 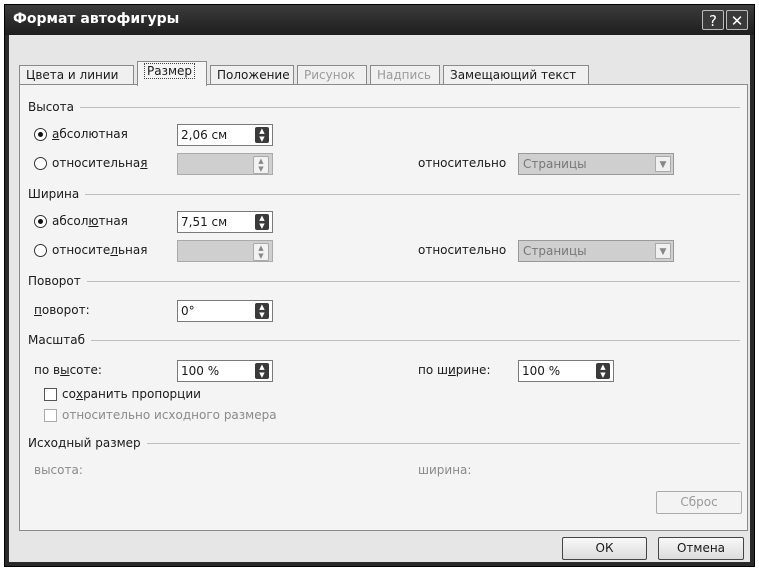 I want to click on relative-original-label: относительно исходного размера, so click(x=169, y=415).